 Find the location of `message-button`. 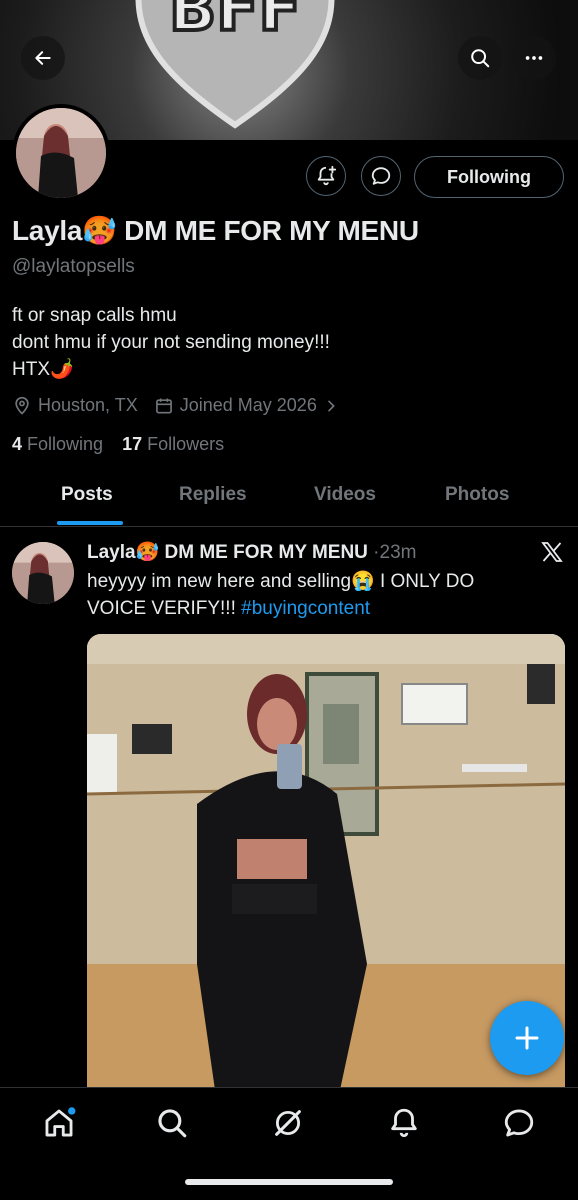

message-button is located at coordinates (381, 176).